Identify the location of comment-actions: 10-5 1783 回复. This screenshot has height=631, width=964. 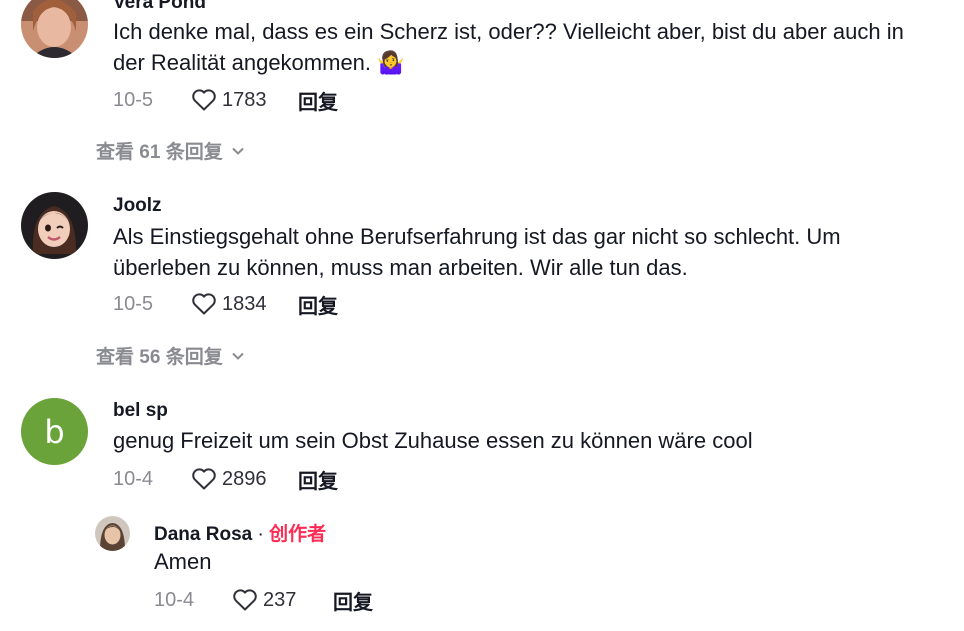
(225, 100).